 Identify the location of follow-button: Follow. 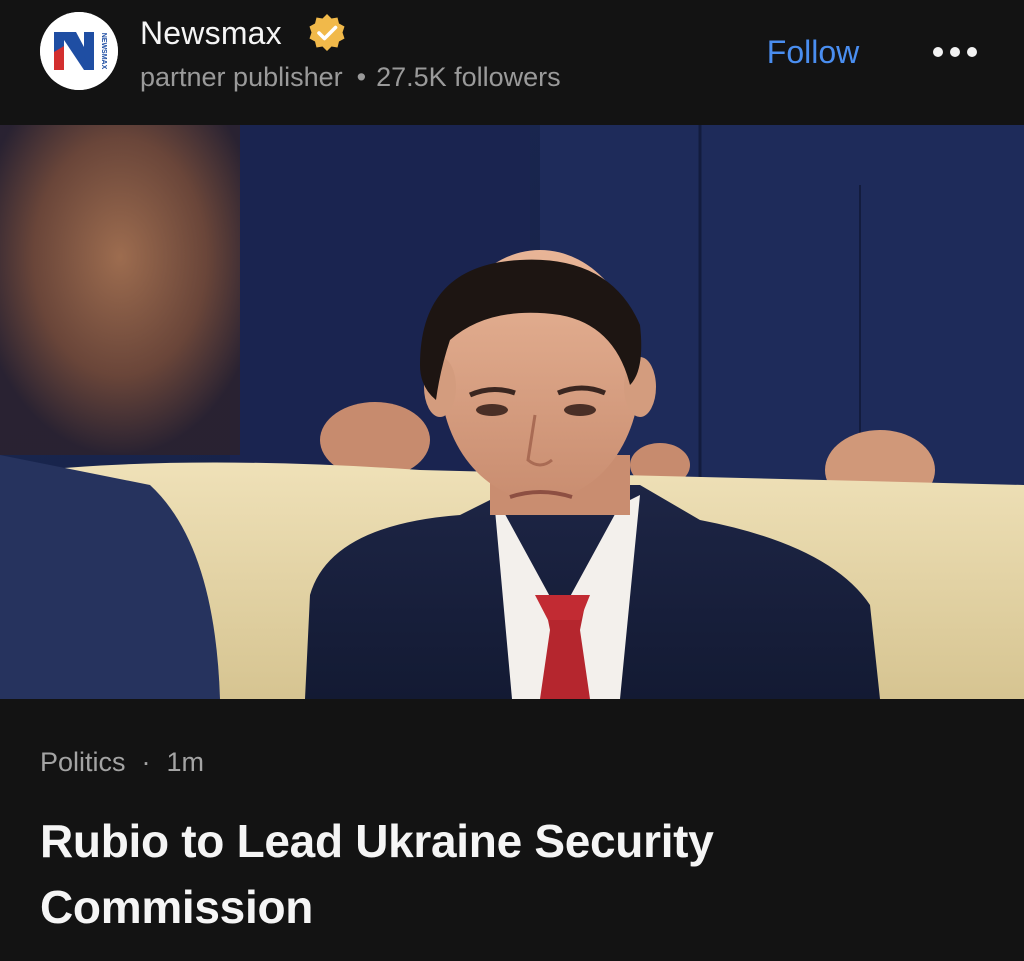
(813, 52).